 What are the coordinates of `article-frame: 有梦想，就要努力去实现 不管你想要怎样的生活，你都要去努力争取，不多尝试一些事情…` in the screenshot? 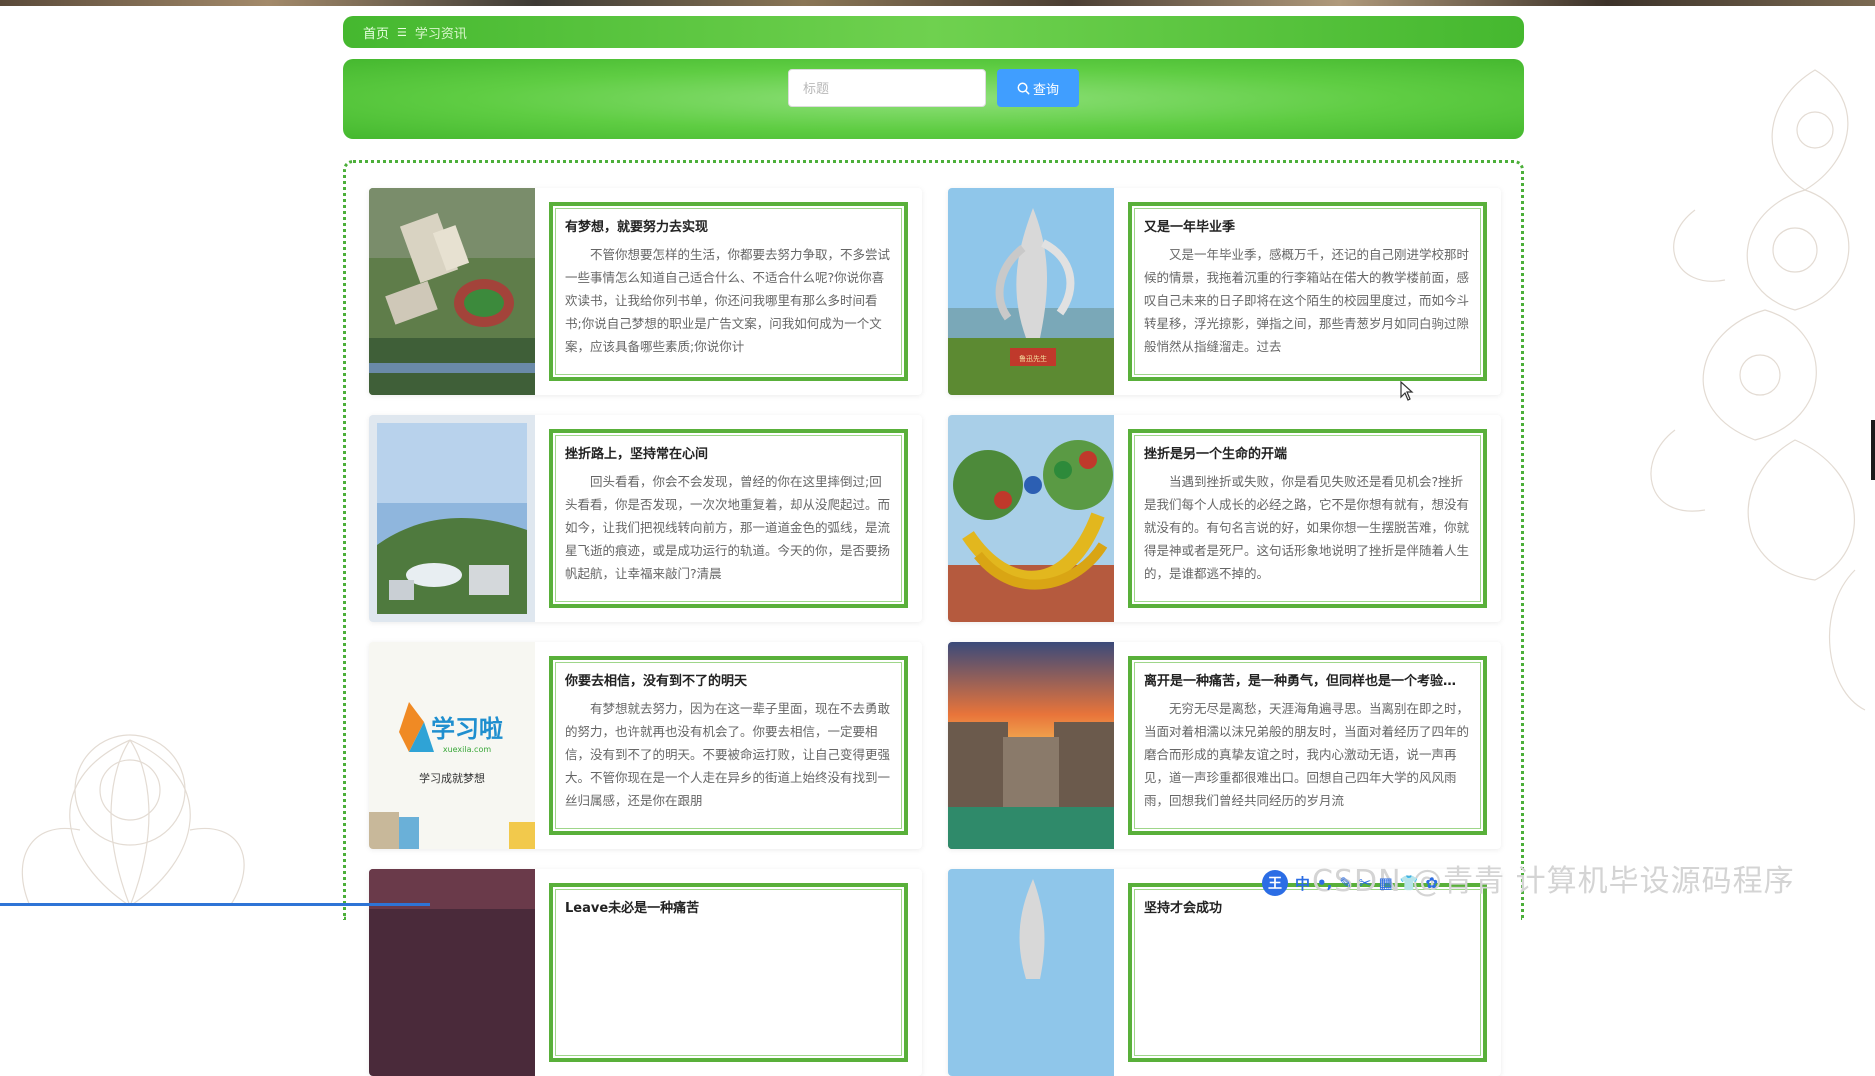 It's located at (728, 291).